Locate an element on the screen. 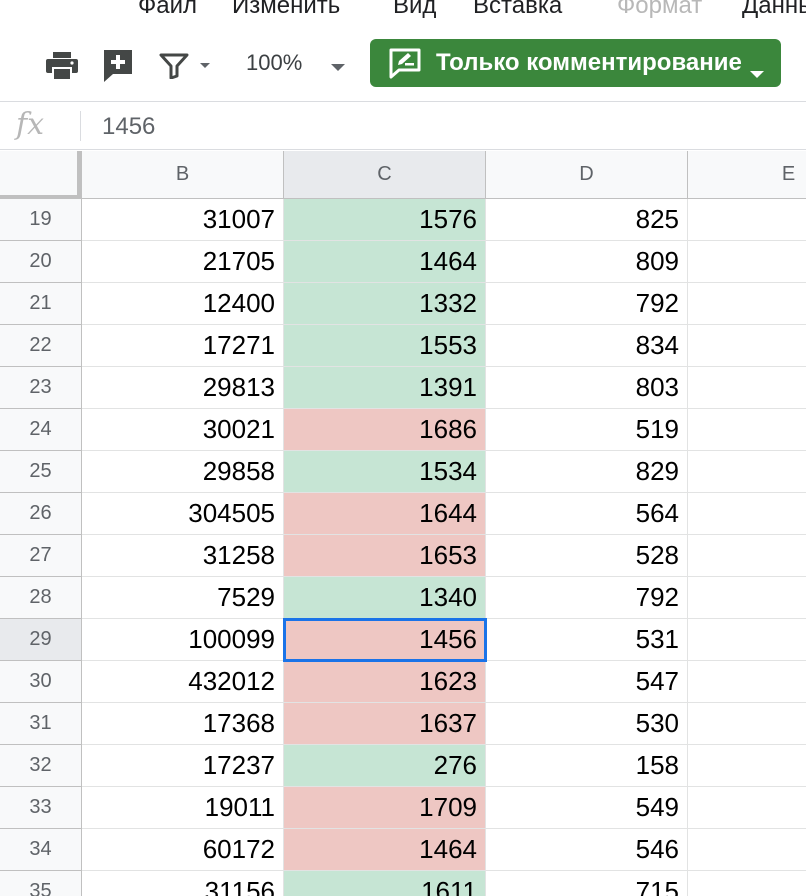  cell-d: 549 is located at coordinates (587, 808).